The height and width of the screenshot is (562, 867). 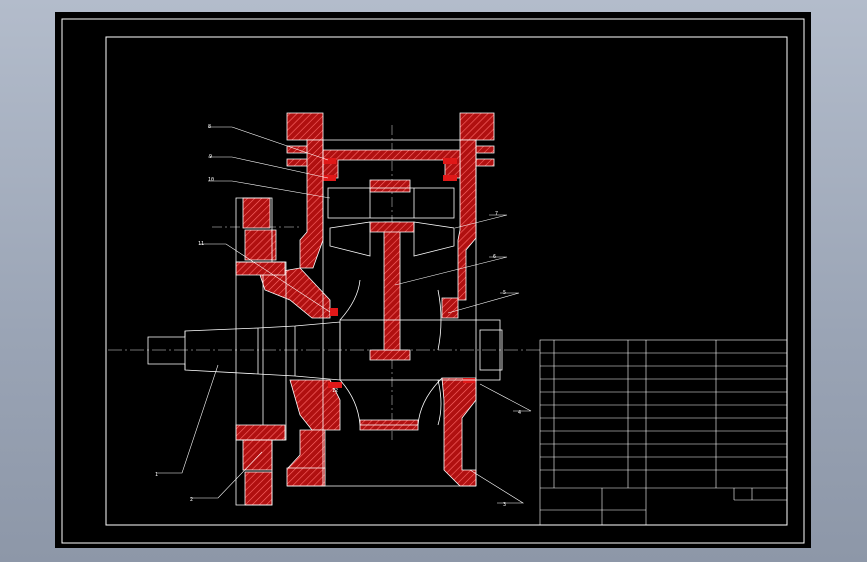 I want to click on balloon-1: 1, so click(x=156, y=475).